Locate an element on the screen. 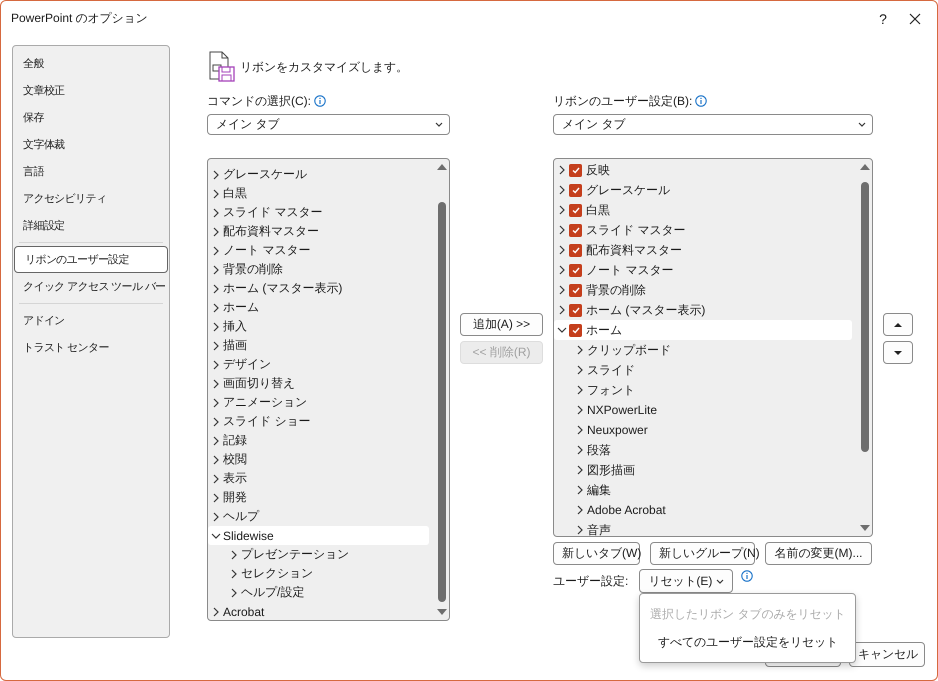 The height and width of the screenshot is (681, 938). category-item: アドイン is located at coordinates (91, 320).